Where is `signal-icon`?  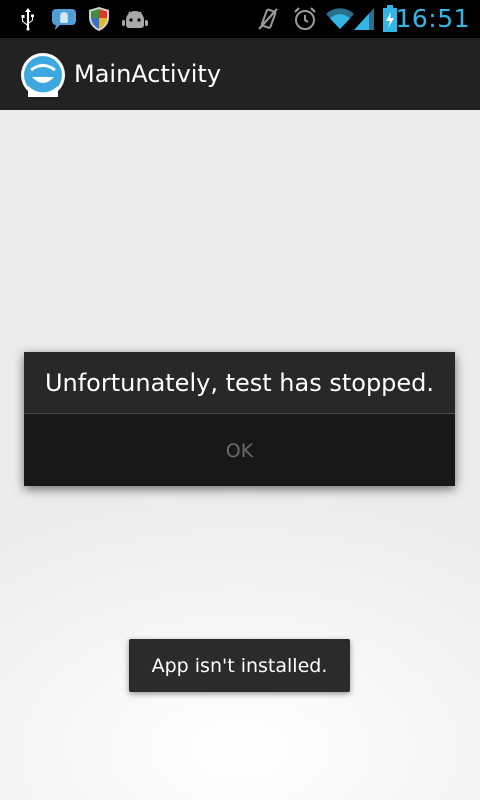 signal-icon is located at coordinates (364, 19).